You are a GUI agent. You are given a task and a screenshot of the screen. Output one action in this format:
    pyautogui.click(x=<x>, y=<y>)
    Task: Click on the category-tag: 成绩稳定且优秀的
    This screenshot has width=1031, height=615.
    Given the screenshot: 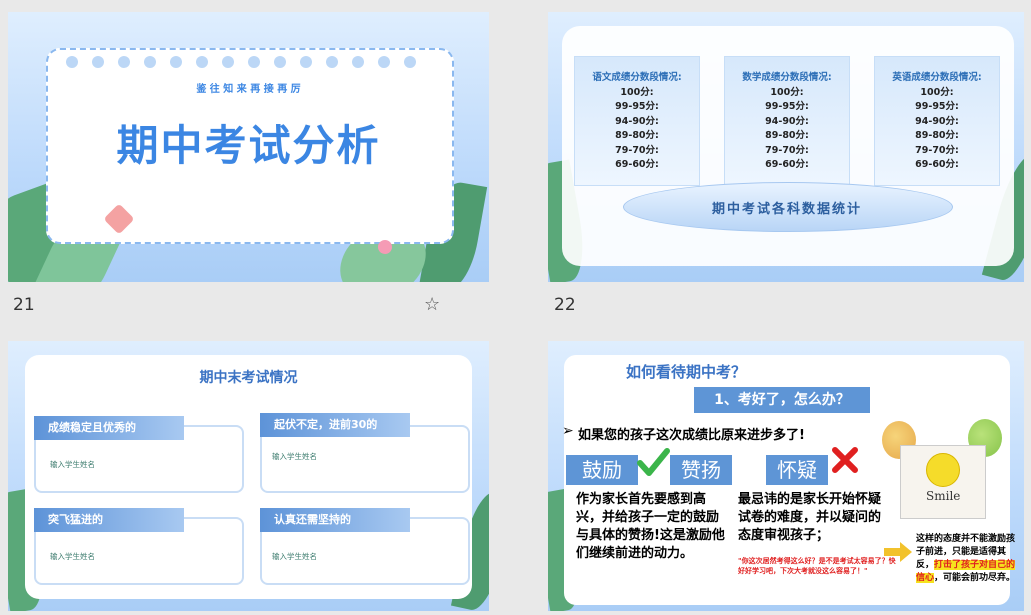 What is the action you would take?
    pyautogui.click(x=109, y=428)
    